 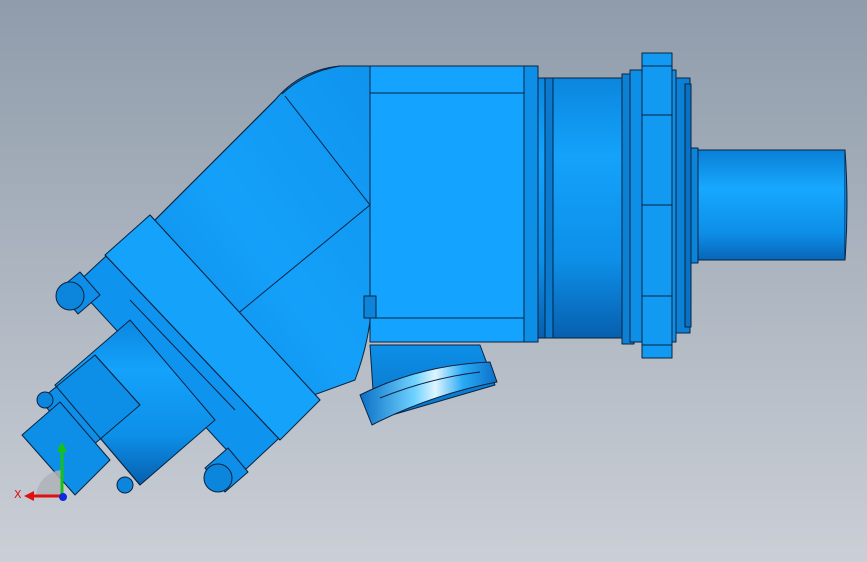 I want to click on hex-nut, so click(x=653, y=205).